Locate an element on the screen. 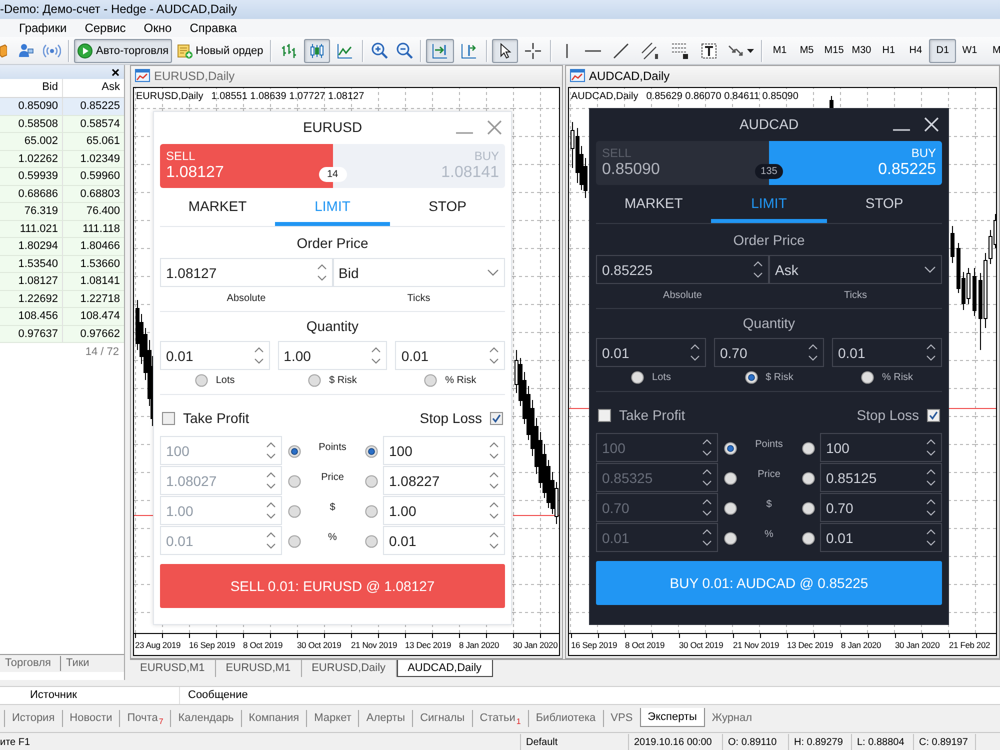 The image size is (1000, 750). new-order-button: Новый ордер is located at coordinates (220, 50).